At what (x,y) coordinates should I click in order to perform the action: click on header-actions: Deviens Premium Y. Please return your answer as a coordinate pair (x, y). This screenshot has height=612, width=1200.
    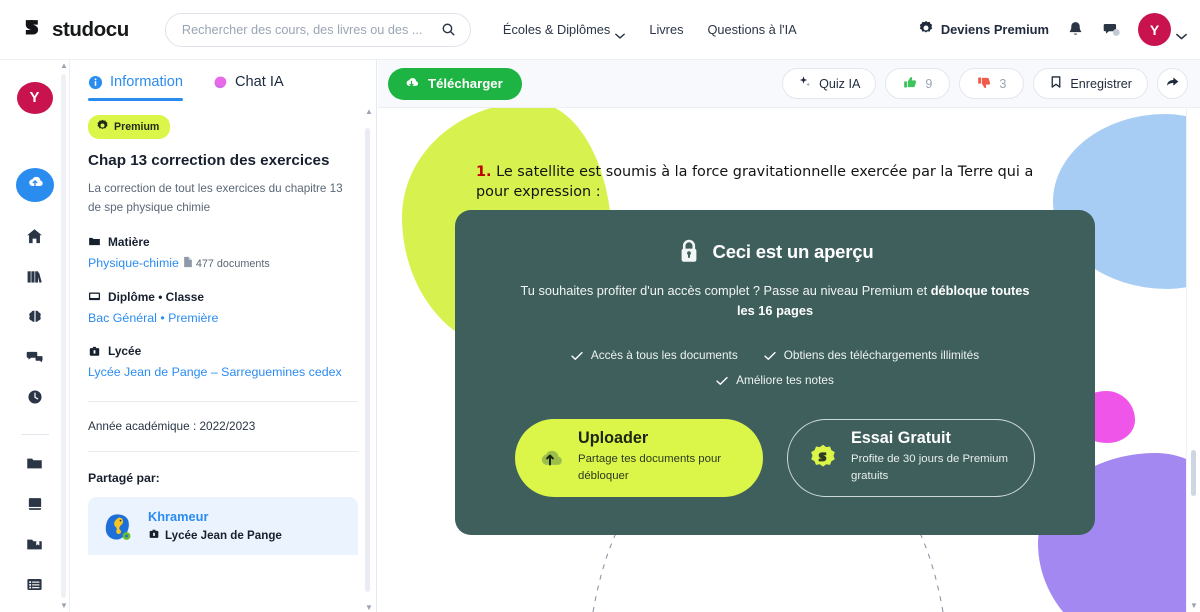
    Looking at the image, I should click on (1052, 29).